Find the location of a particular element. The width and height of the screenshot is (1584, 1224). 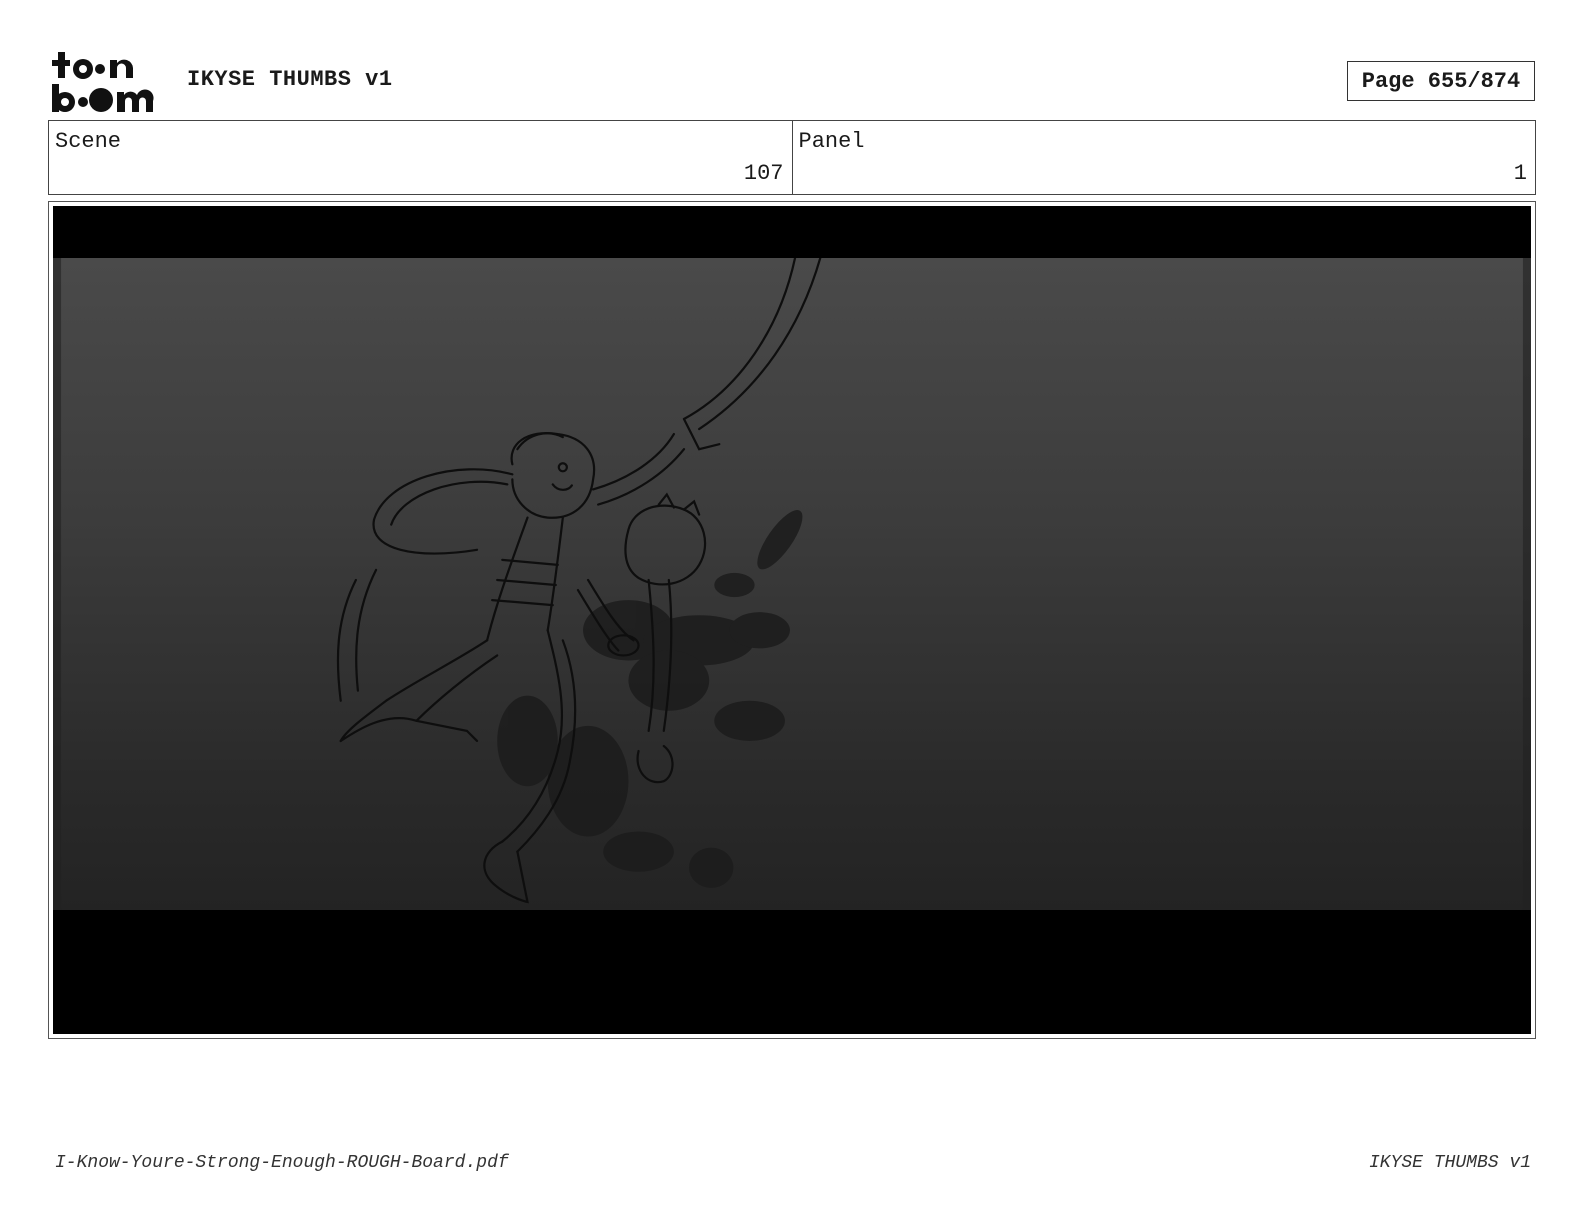

page-indicator: Page 655/874 is located at coordinates (1441, 81).